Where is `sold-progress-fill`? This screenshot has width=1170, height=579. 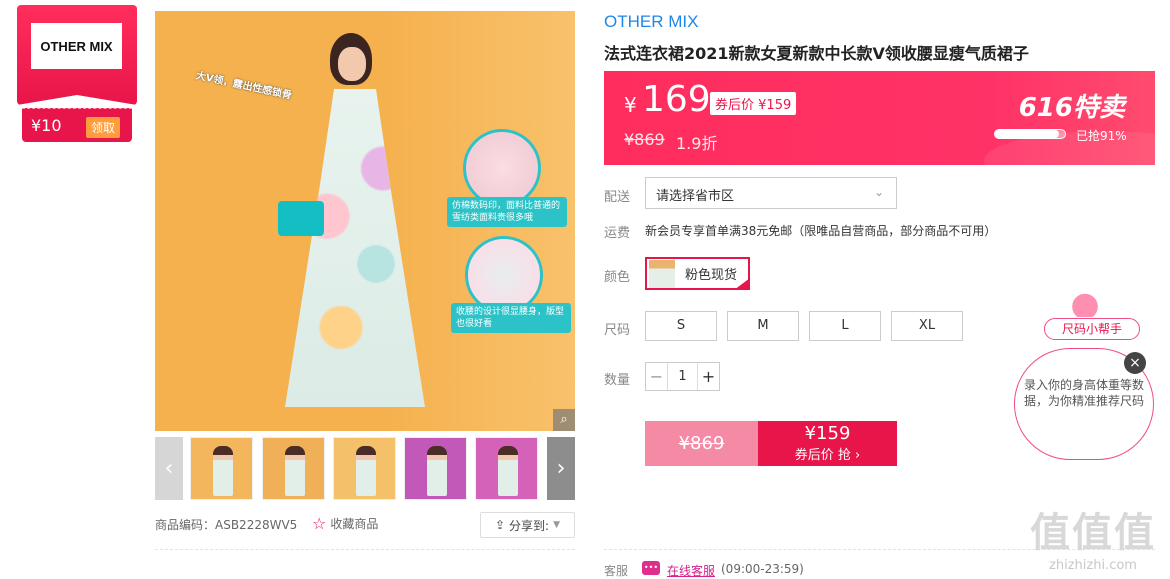 sold-progress-fill is located at coordinates (1027, 134).